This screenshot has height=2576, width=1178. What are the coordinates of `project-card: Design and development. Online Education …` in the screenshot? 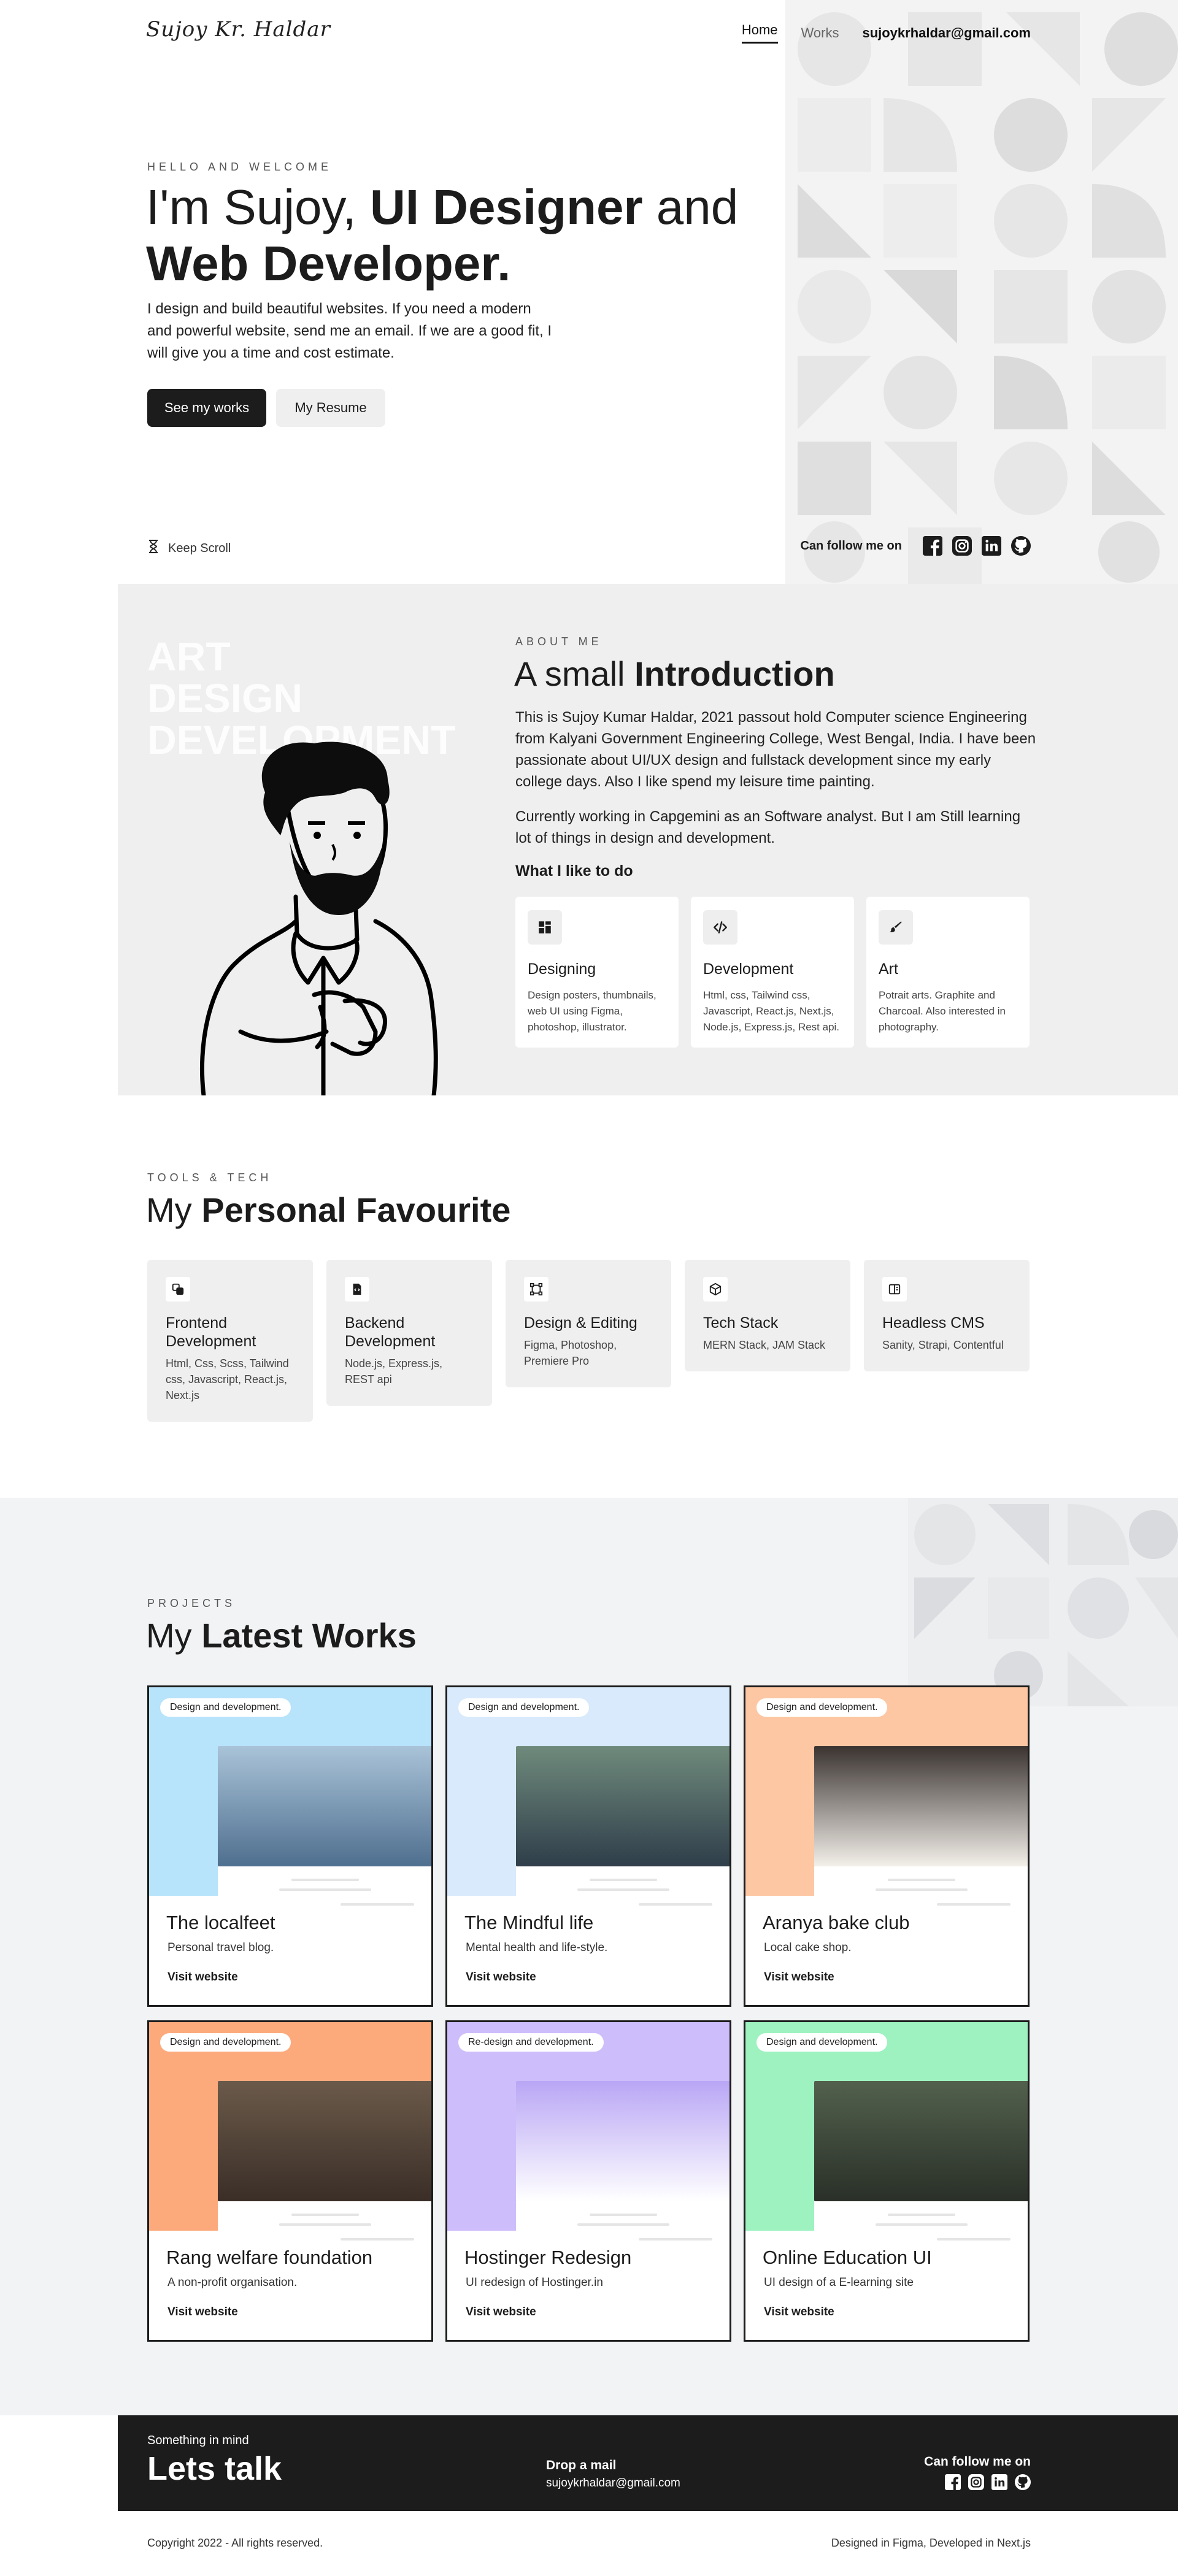 It's located at (887, 2181).